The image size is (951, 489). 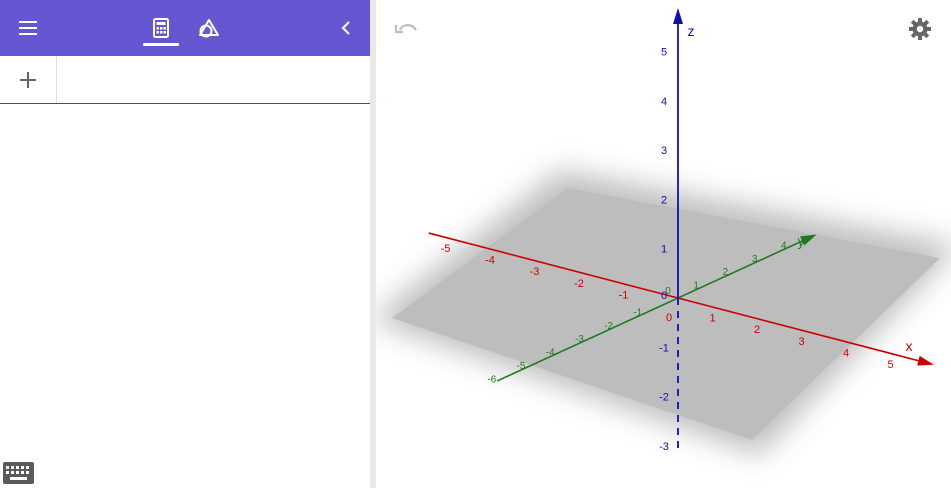 What do you see at coordinates (664, 53) in the screenshot?
I see `z-tick-label: 5` at bounding box center [664, 53].